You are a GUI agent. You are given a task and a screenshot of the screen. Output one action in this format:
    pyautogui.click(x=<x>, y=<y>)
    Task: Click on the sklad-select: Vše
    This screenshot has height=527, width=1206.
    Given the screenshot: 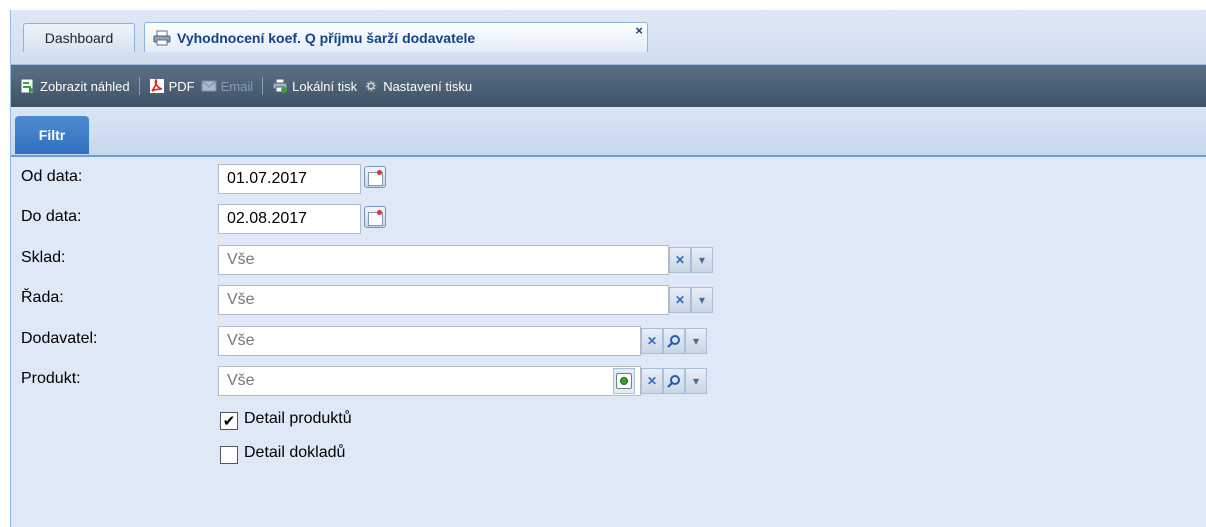 What is the action you would take?
    pyautogui.click(x=443, y=260)
    